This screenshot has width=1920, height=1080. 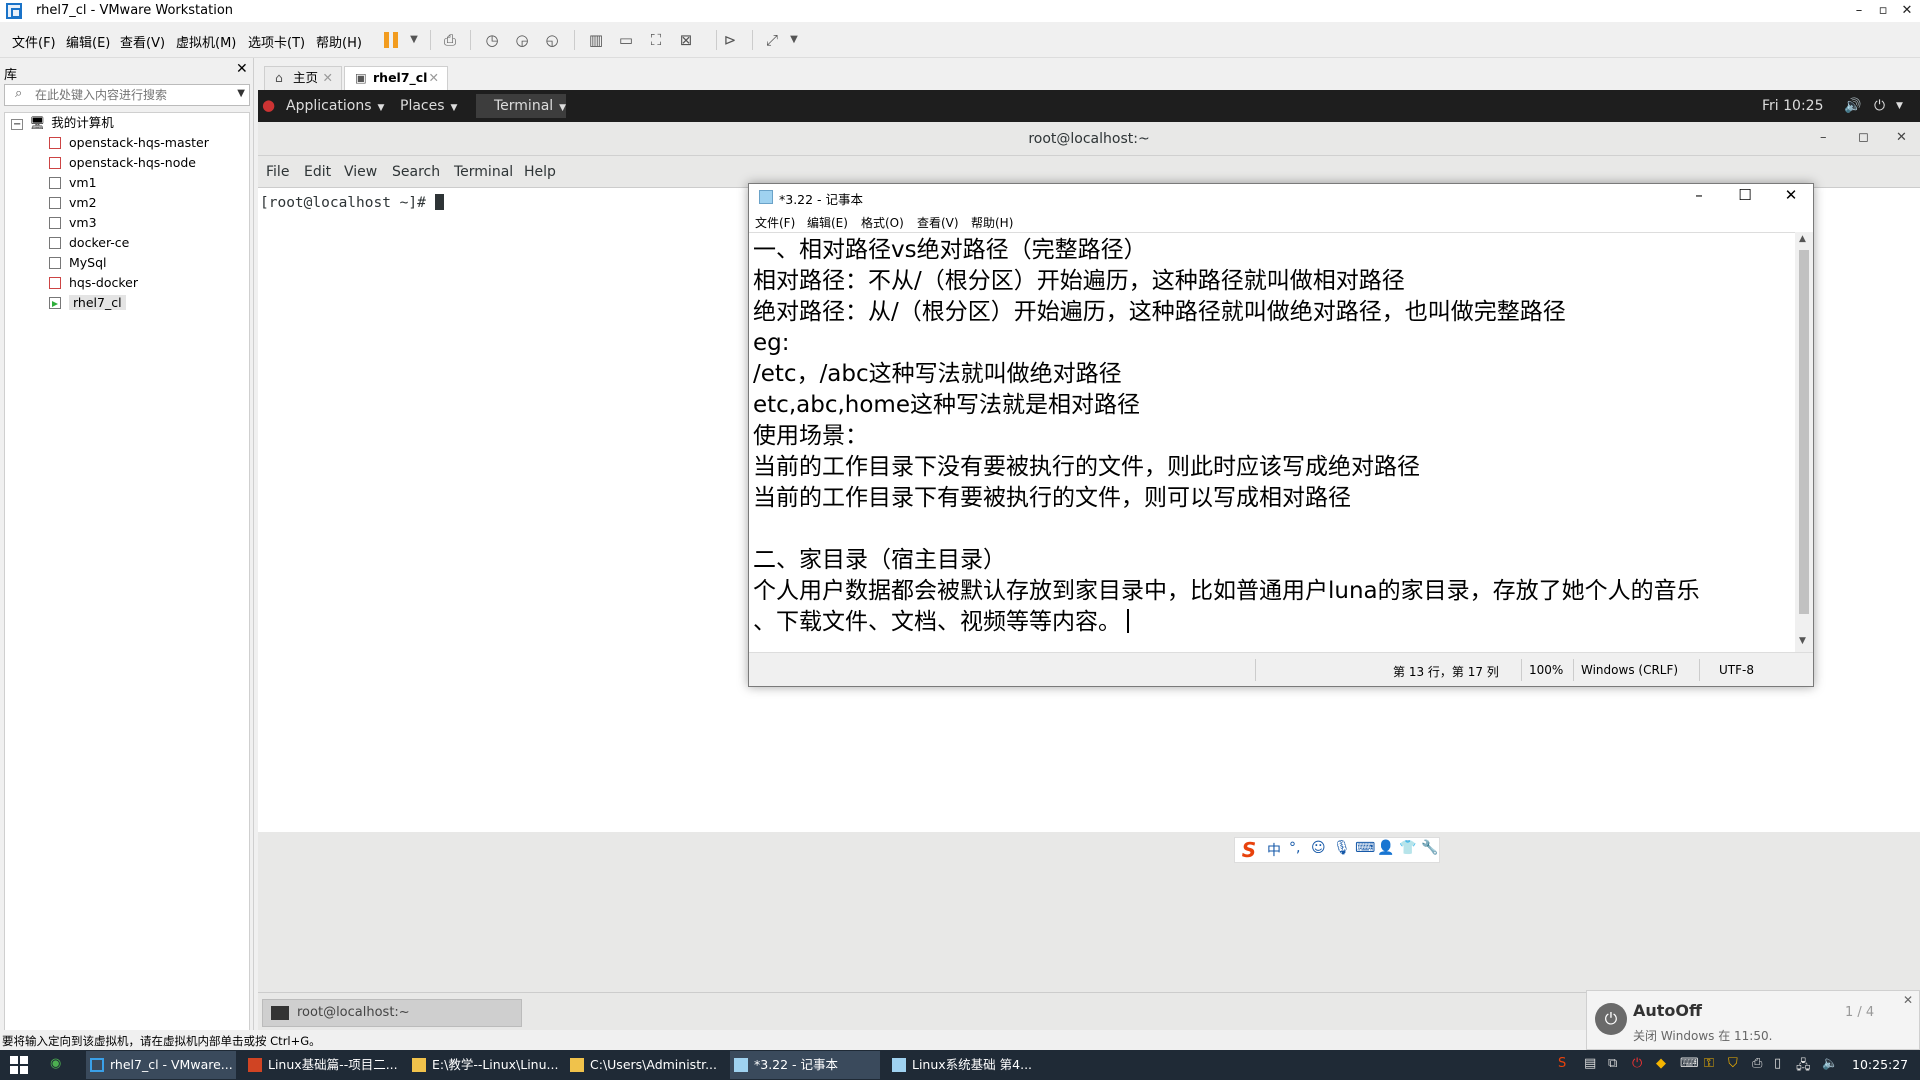 I want to click on menu-help: 帮助(H), so click(x=339, y=41).